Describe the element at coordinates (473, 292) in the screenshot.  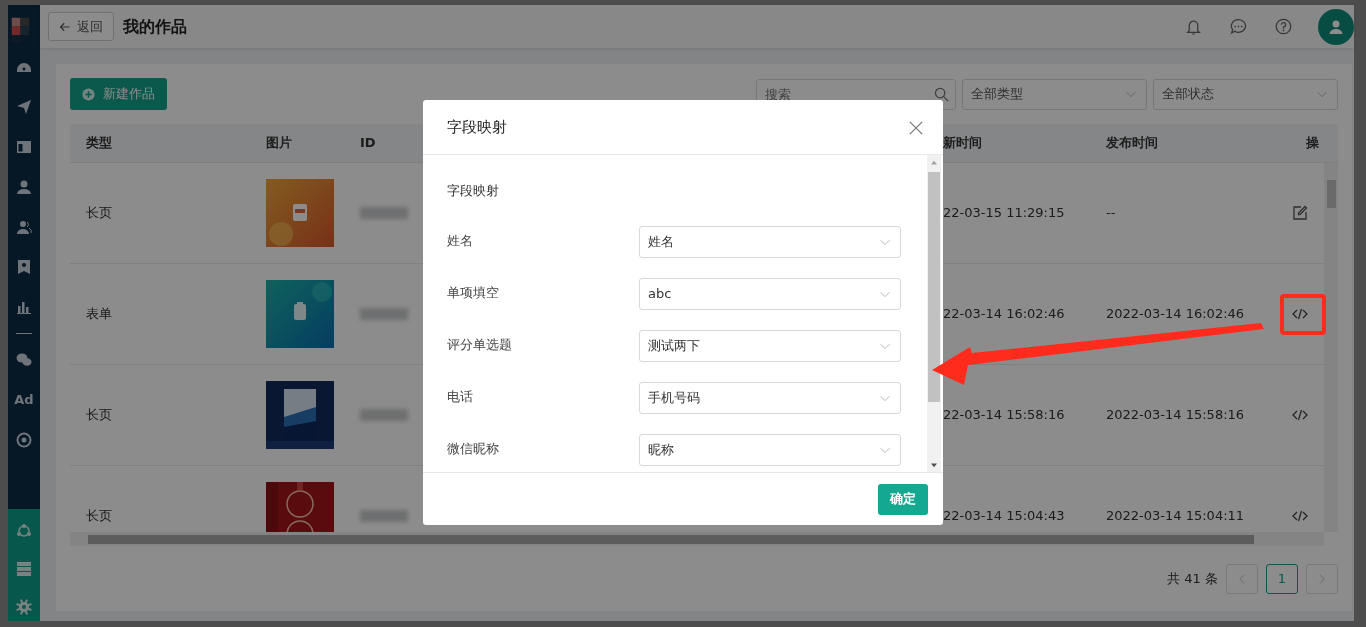
I see `field-label: 单项填空` at that location.